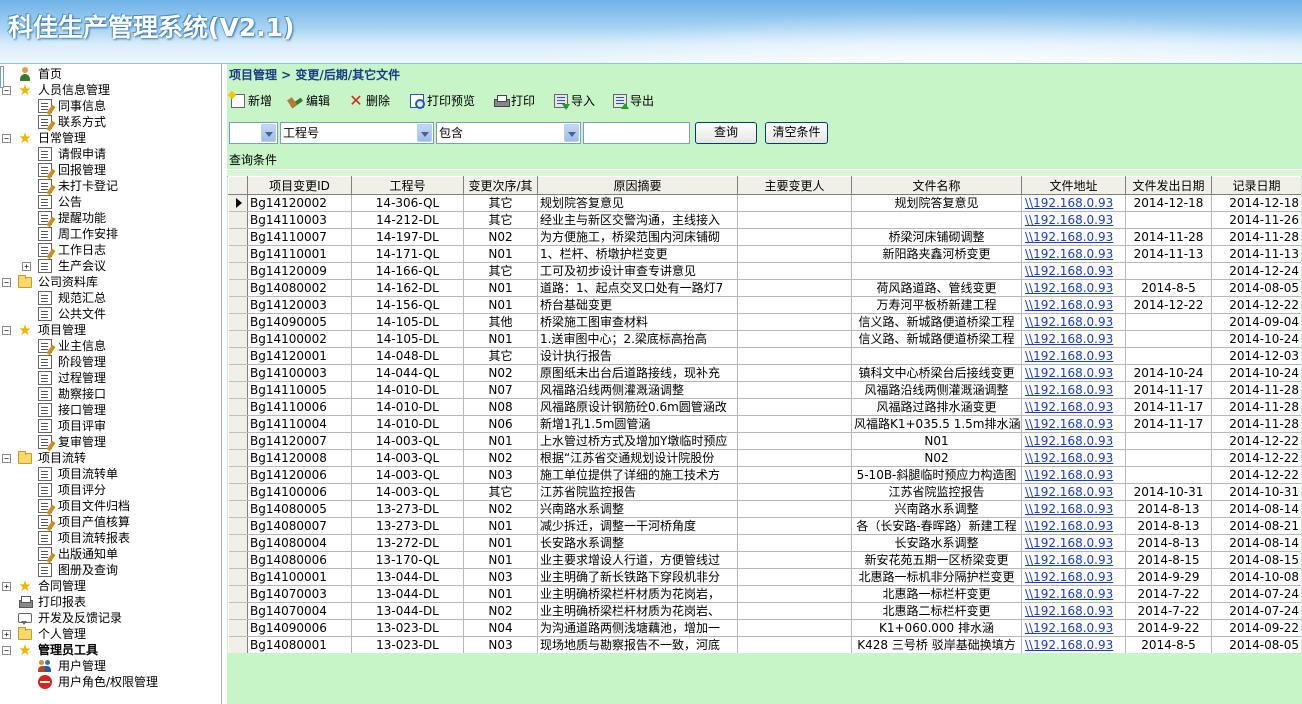  I want to click on sidebar-item-home: 首页, so click(110, 74).